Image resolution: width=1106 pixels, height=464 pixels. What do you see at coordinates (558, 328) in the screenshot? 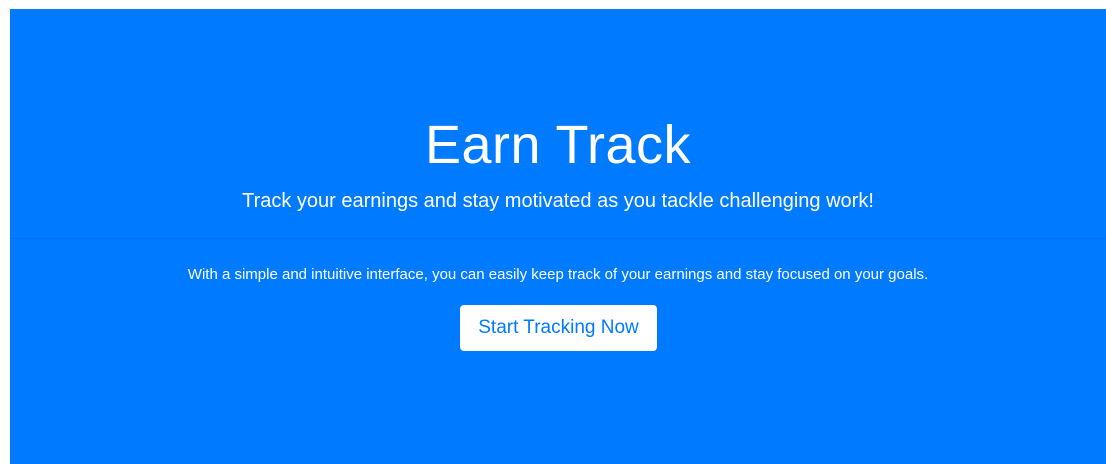
I see `start-tracking-button: Start Tracking Now` at bounding box center [558, 328].